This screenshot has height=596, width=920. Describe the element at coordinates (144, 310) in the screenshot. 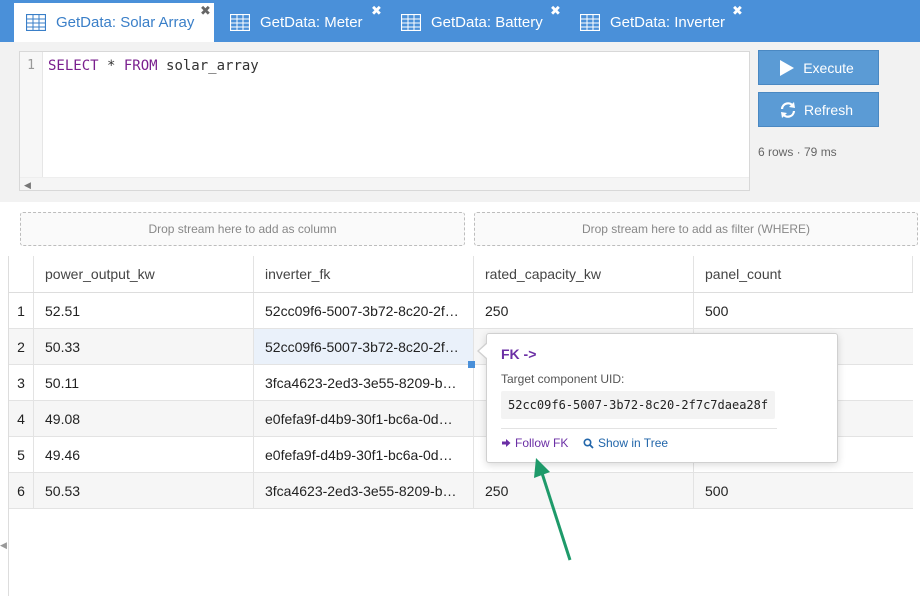

I see `cell-power-output: 52.51` at that location.